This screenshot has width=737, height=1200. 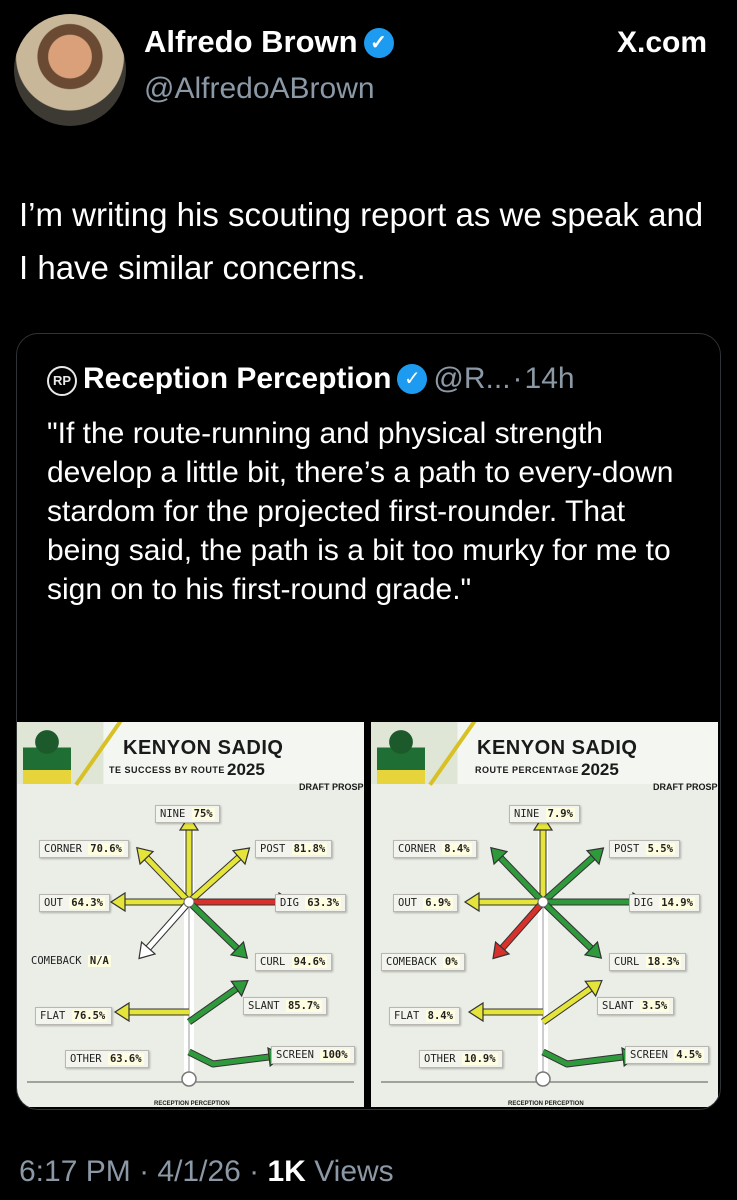 I want to click on route-value: 10.9%, so click(x=479, y=1059).